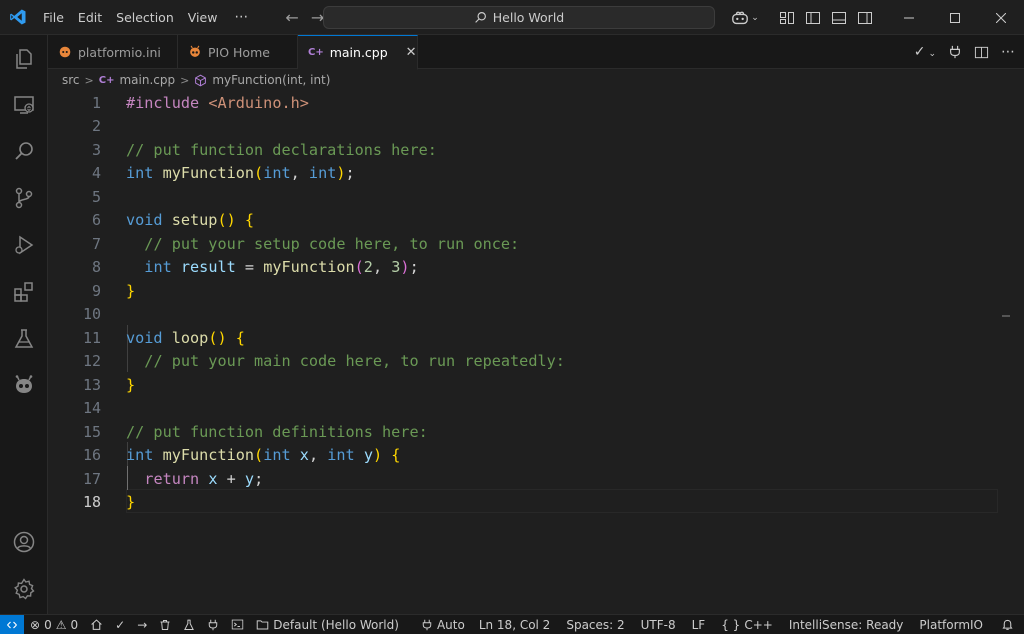  I want to click on code-line: 3 // put function declarations here:, so click(529, 150).